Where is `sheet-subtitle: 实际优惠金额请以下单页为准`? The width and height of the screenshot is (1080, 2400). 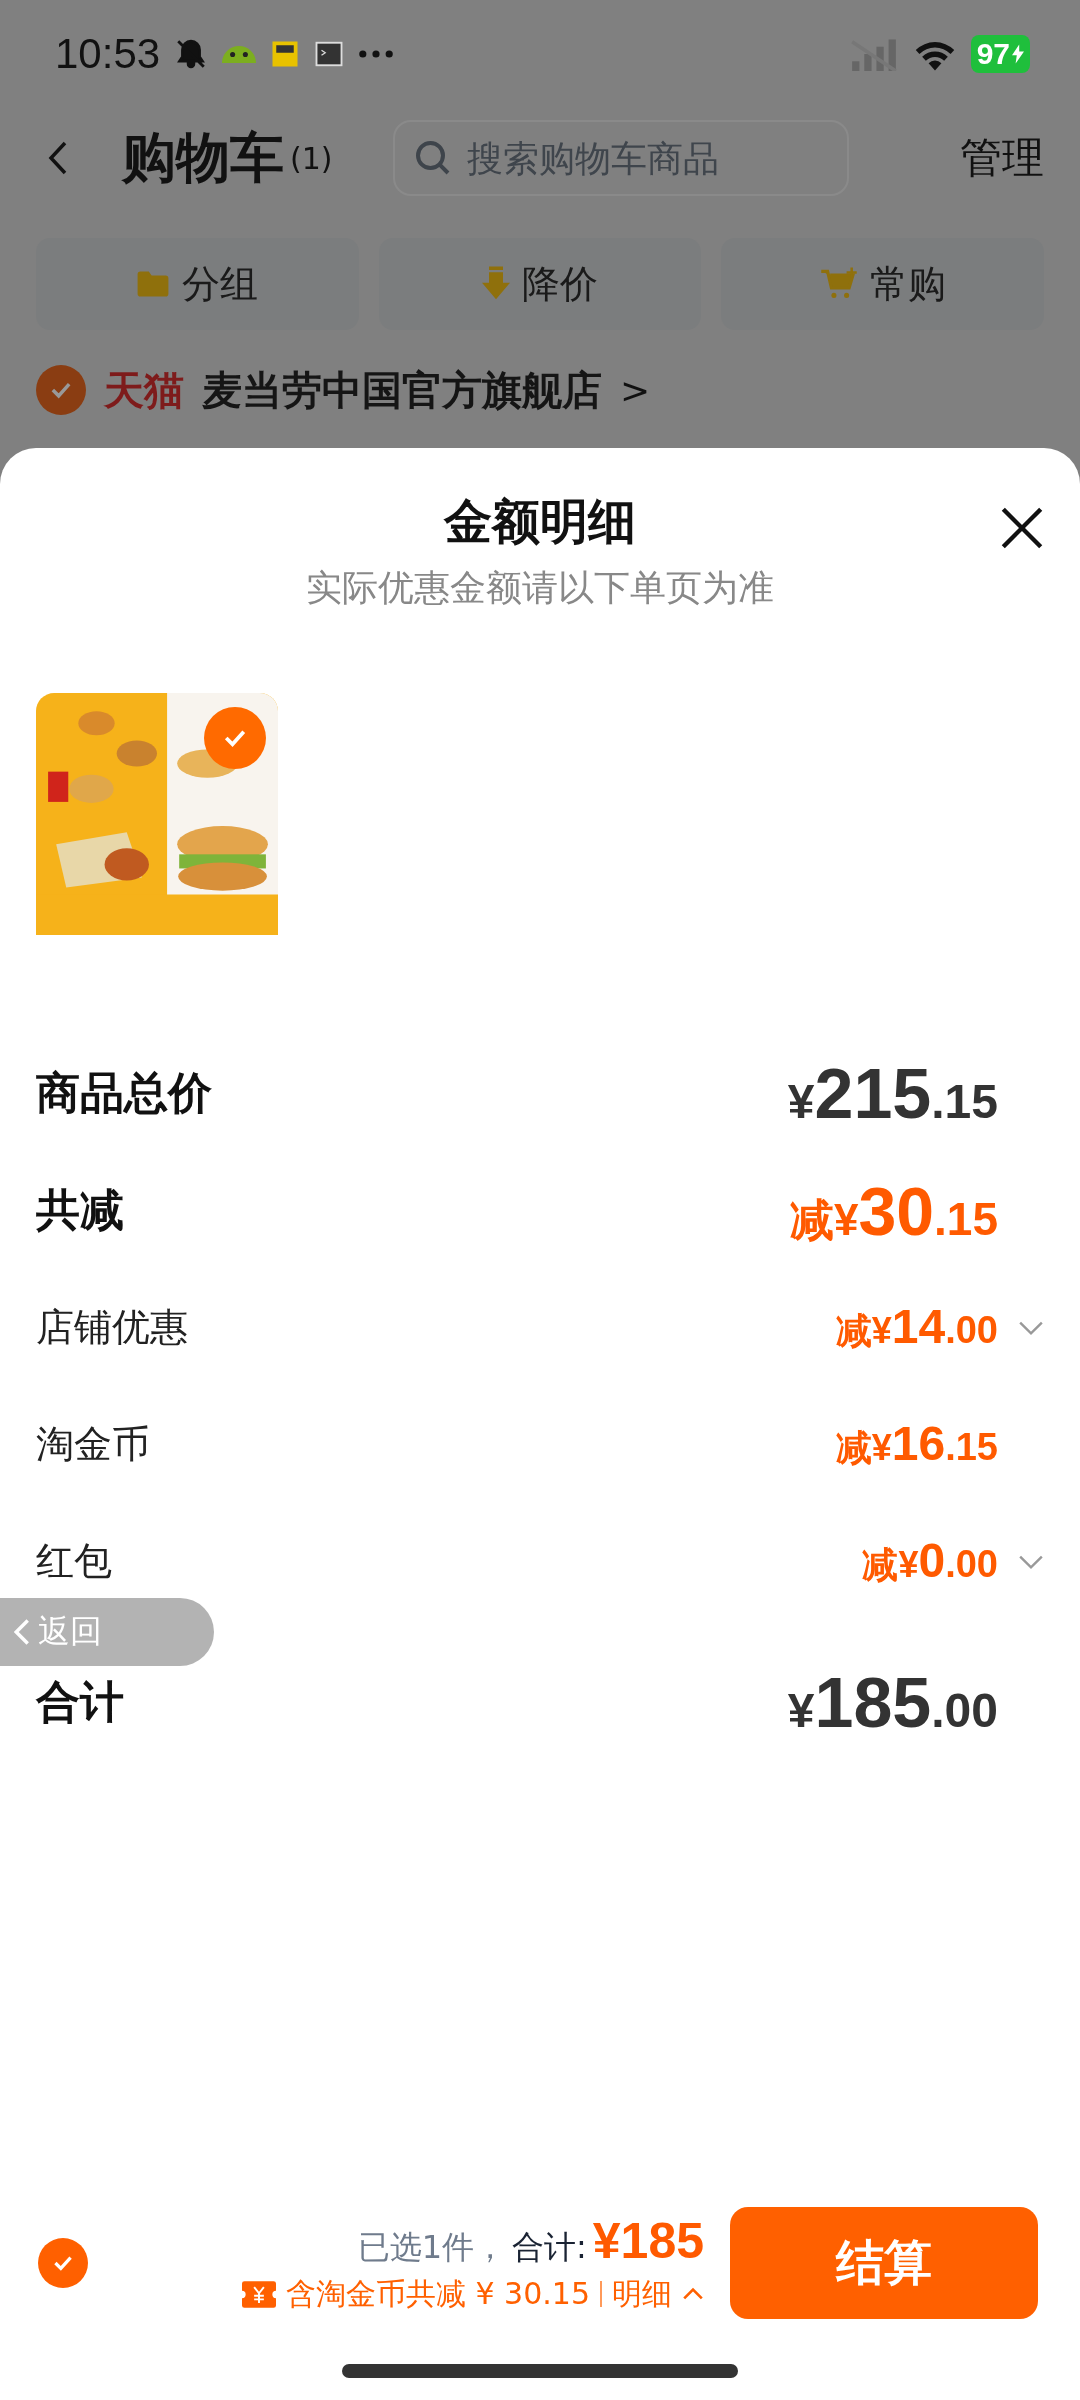
sheet-subtitle: 实际优惠金额请以下单页为准 is located at coordinates (540, 588).